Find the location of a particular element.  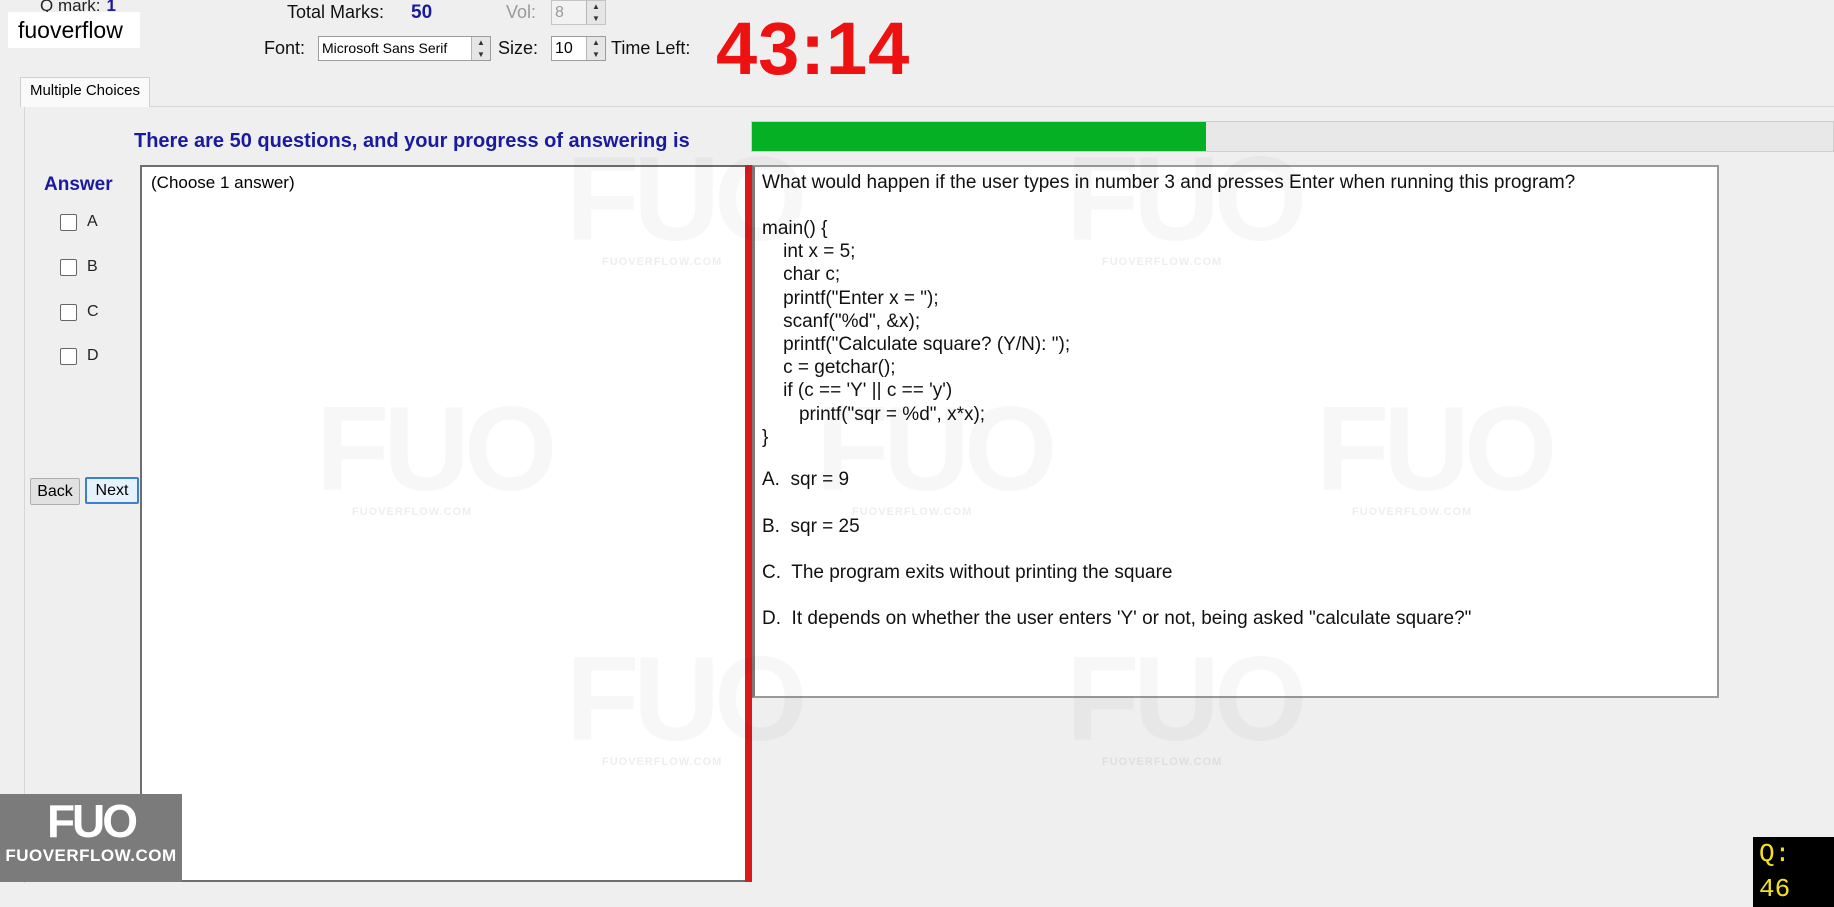

question-number: Q: 46 is located at coordinates (1793, 872).